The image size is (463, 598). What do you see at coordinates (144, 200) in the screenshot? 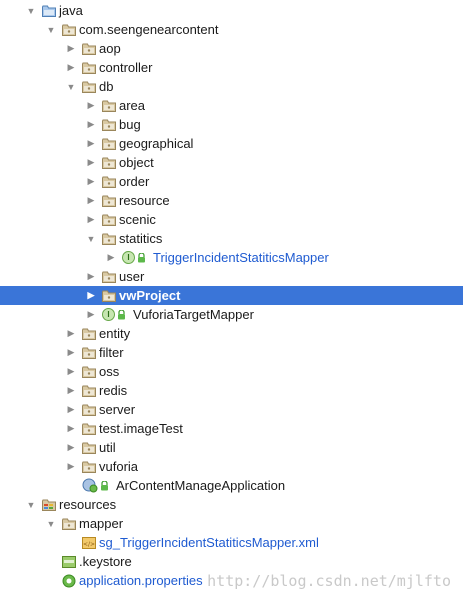
I see `tree-node-label: resource` at bounding box center [144, 200].